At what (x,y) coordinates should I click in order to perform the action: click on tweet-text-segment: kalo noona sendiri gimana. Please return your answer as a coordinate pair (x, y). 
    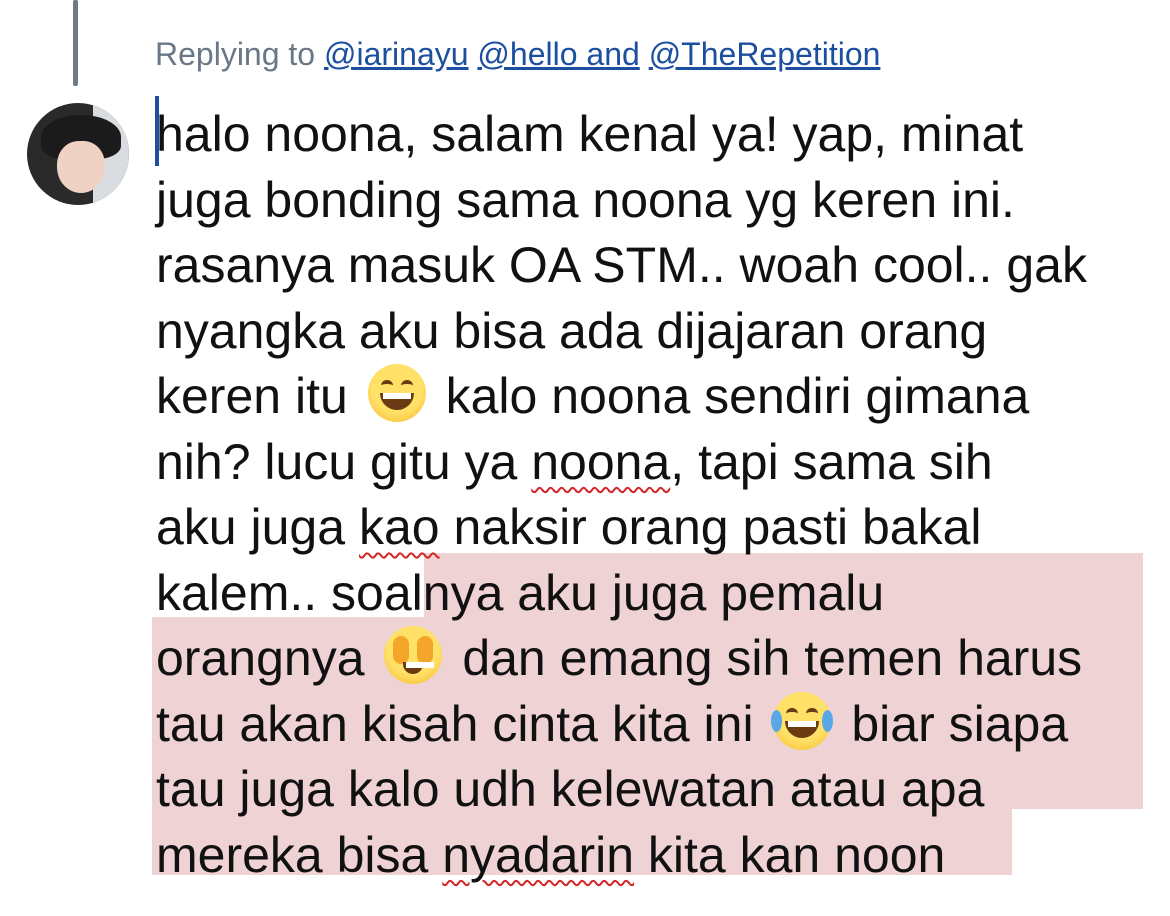
    Looking at the image, I should click on (737, 396).